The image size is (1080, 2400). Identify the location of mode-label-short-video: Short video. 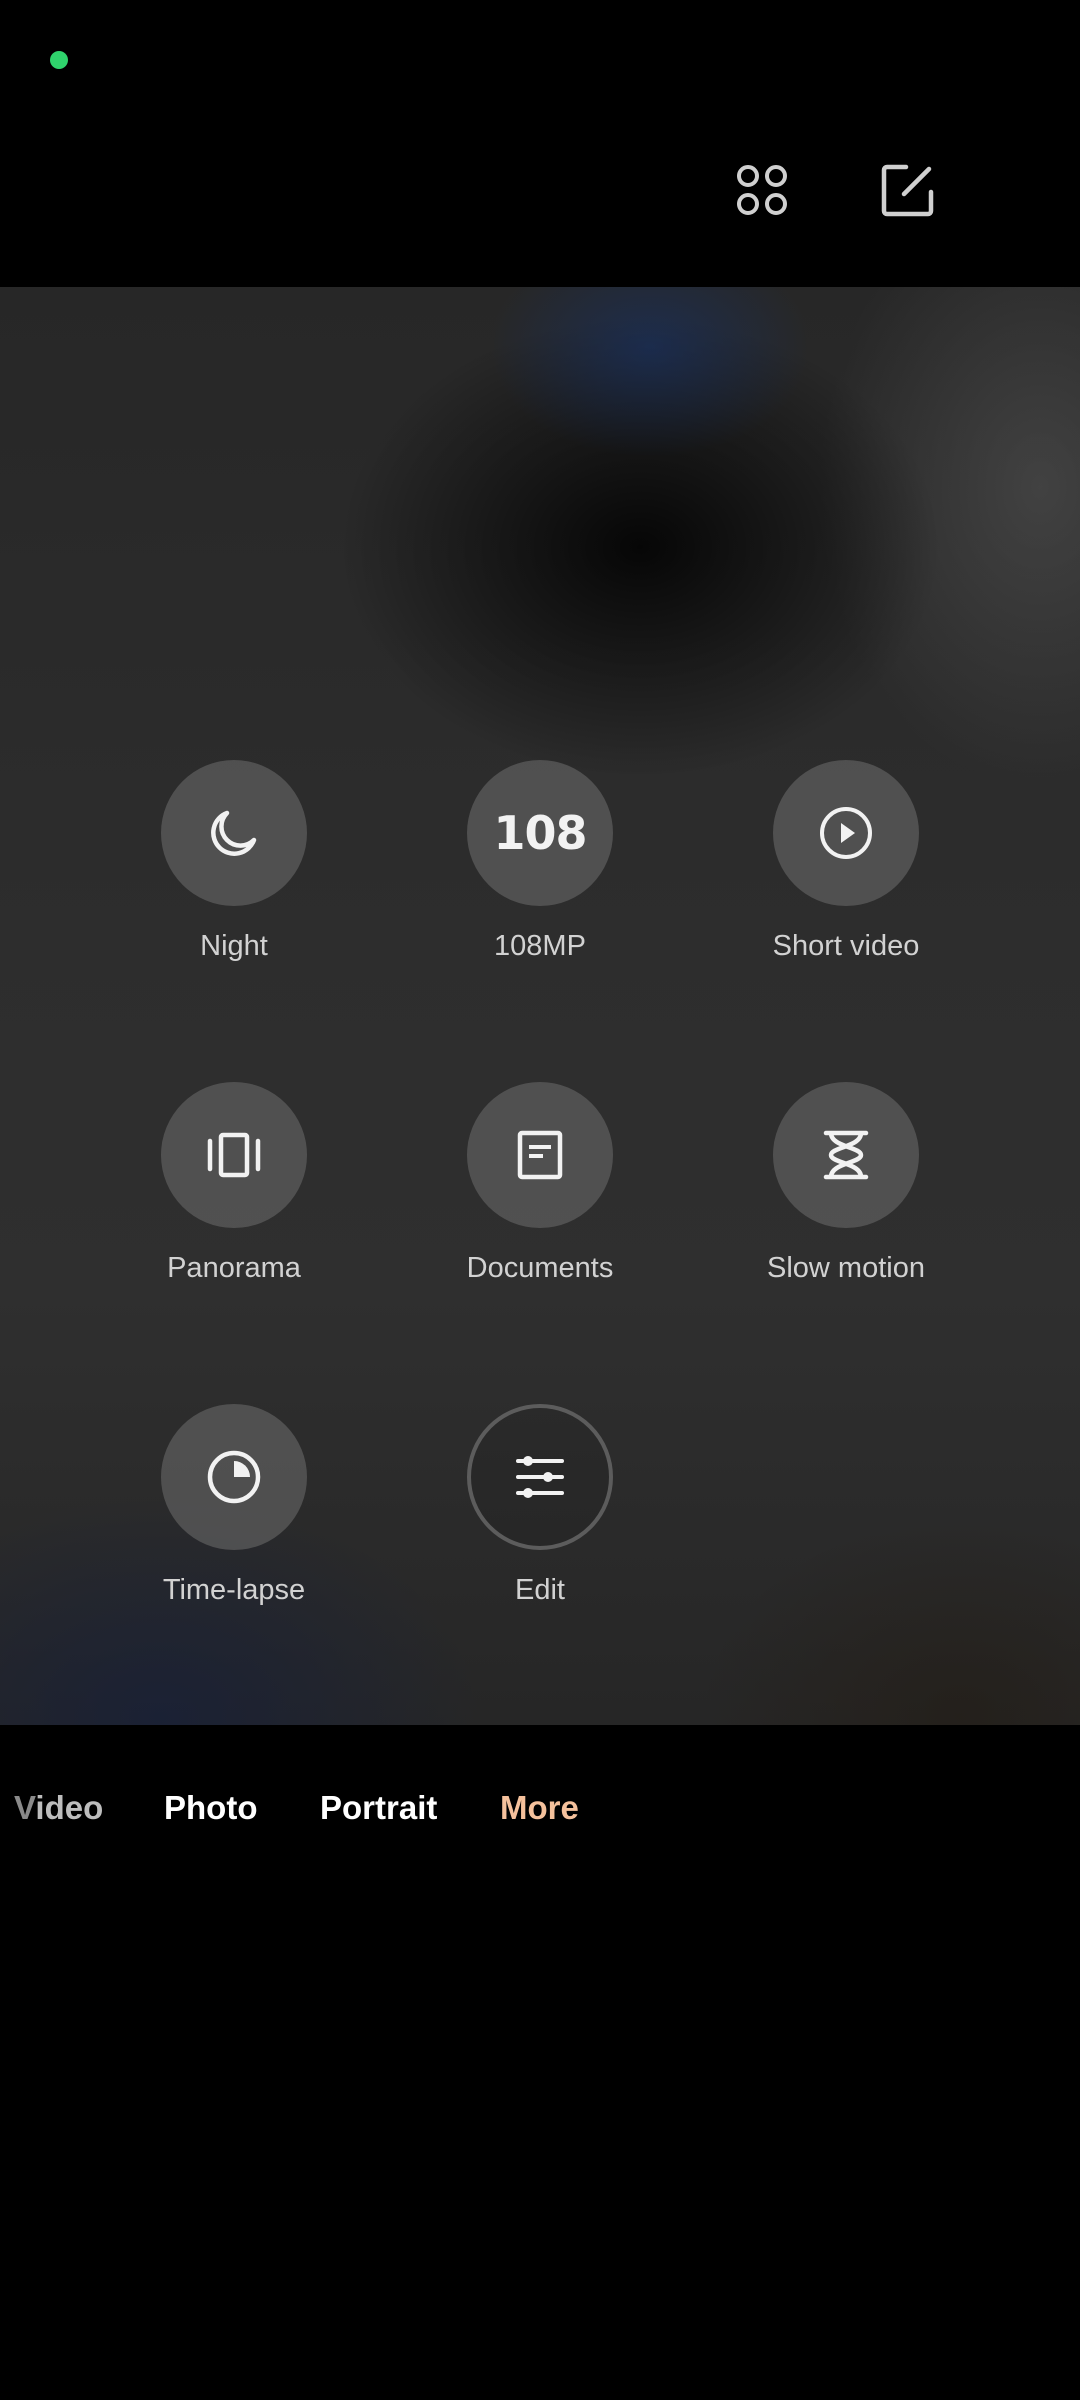
(846, 946).